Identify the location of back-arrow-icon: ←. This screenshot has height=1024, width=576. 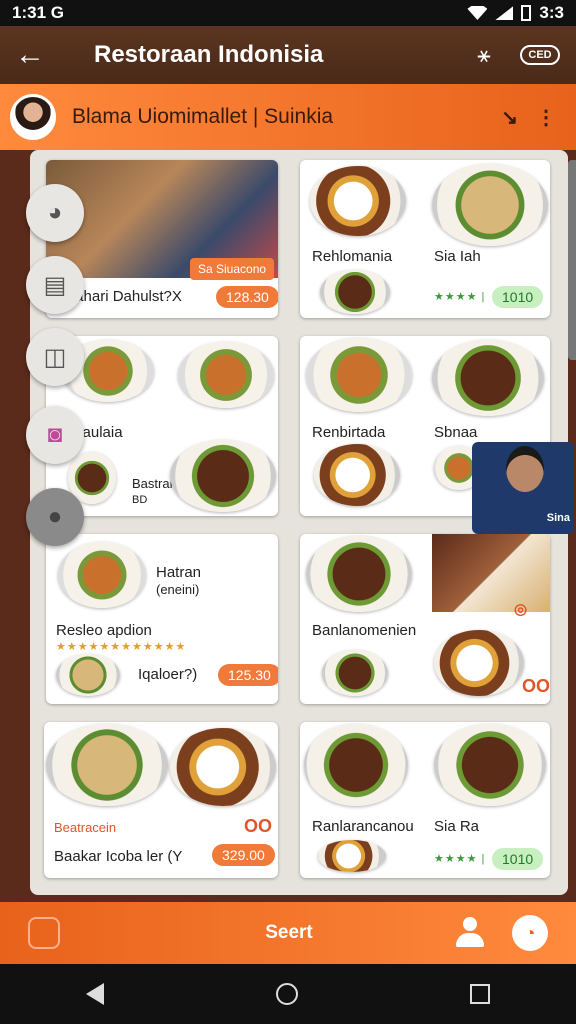
(30, 54).